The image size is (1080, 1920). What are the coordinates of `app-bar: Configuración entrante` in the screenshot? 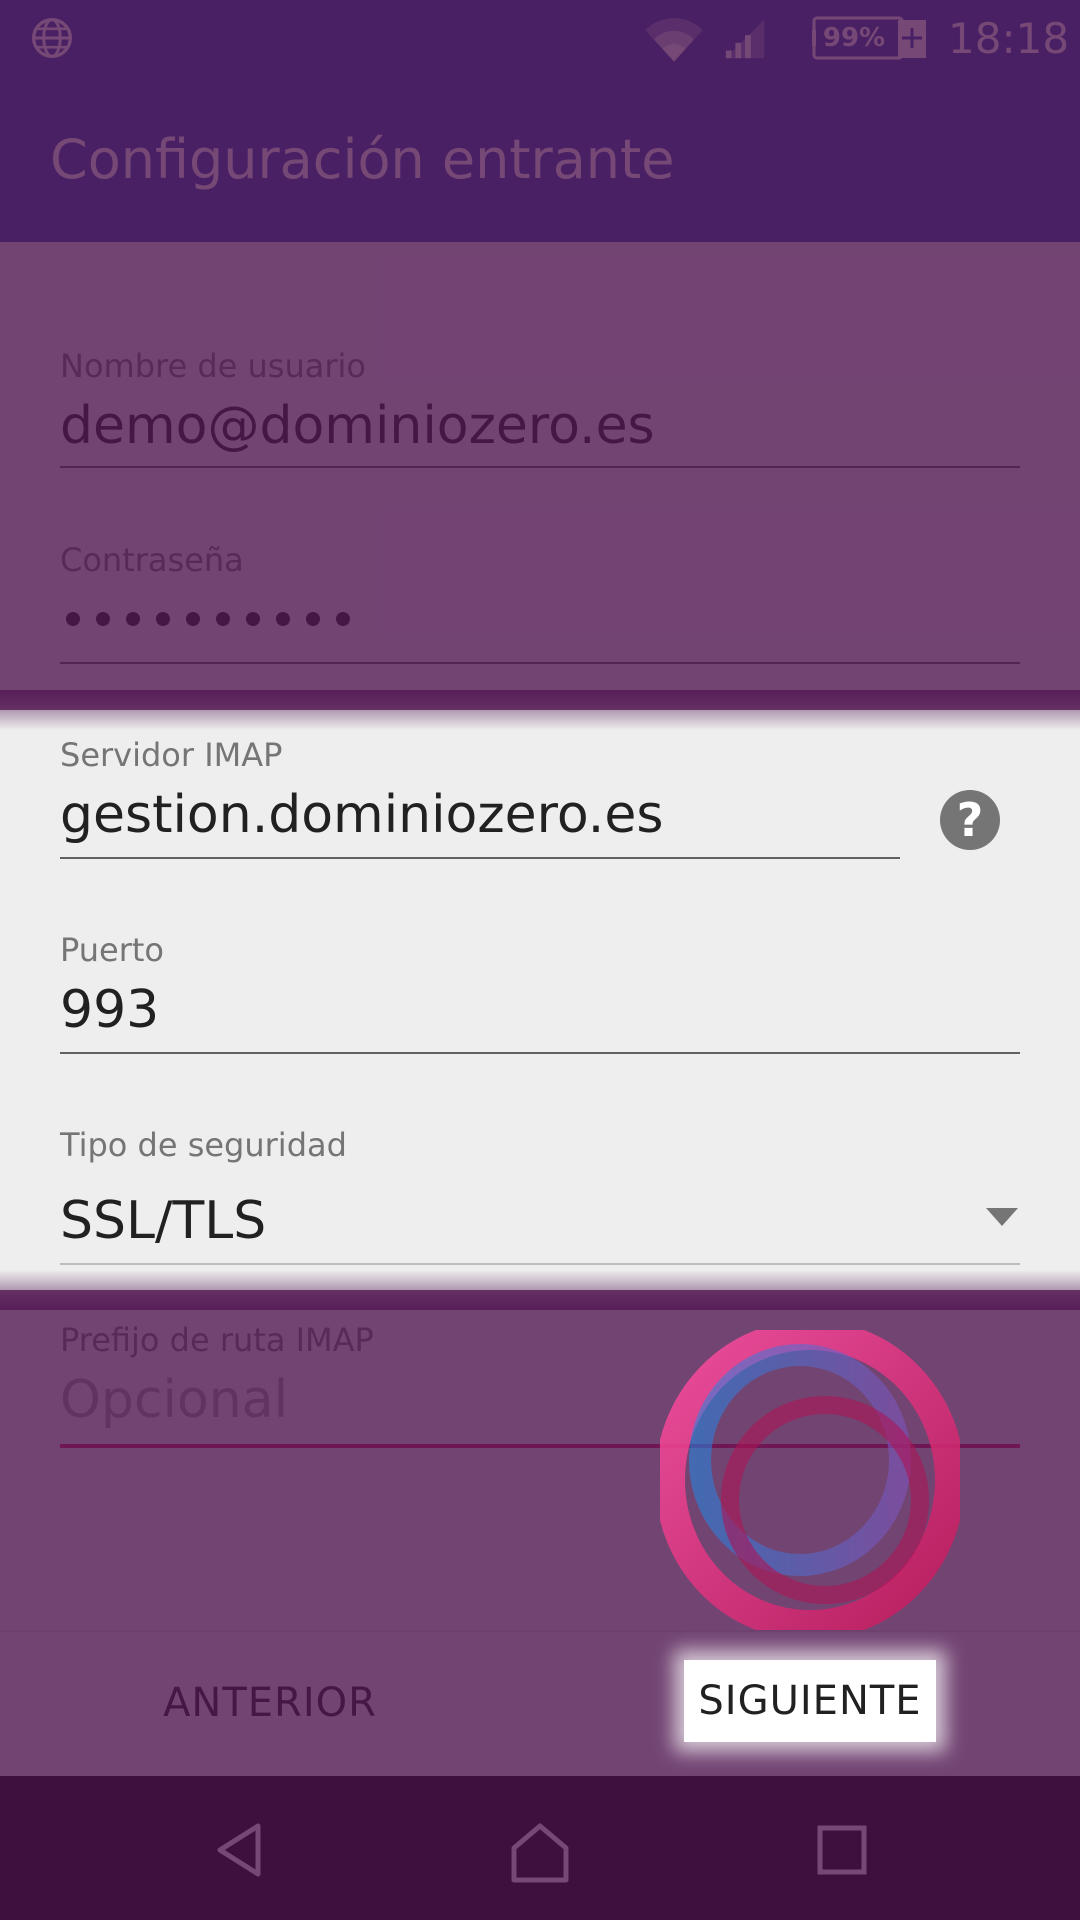 It's located at (540, 159).